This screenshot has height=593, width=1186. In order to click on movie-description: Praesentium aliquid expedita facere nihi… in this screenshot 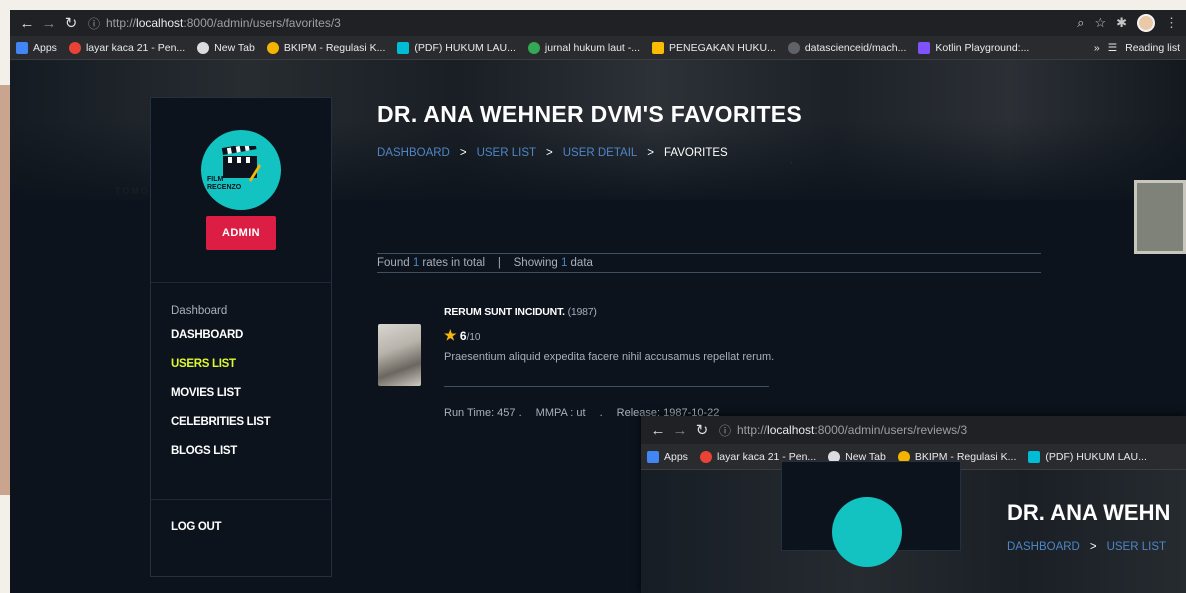, I will do `click(609, 357)`.